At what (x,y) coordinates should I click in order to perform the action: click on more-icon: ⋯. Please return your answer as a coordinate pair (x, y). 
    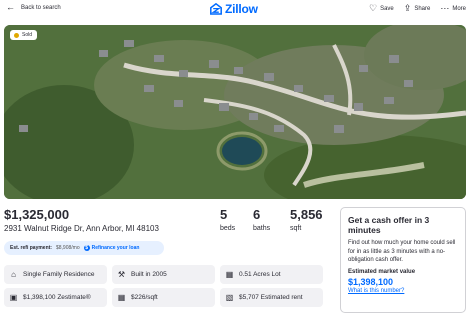
    Looking at the image, I should click on (445, 8).